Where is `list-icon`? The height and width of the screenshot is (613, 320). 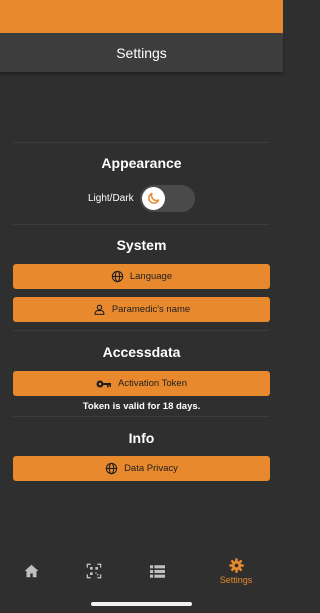
list-icon is located at coordinates (157, 571).